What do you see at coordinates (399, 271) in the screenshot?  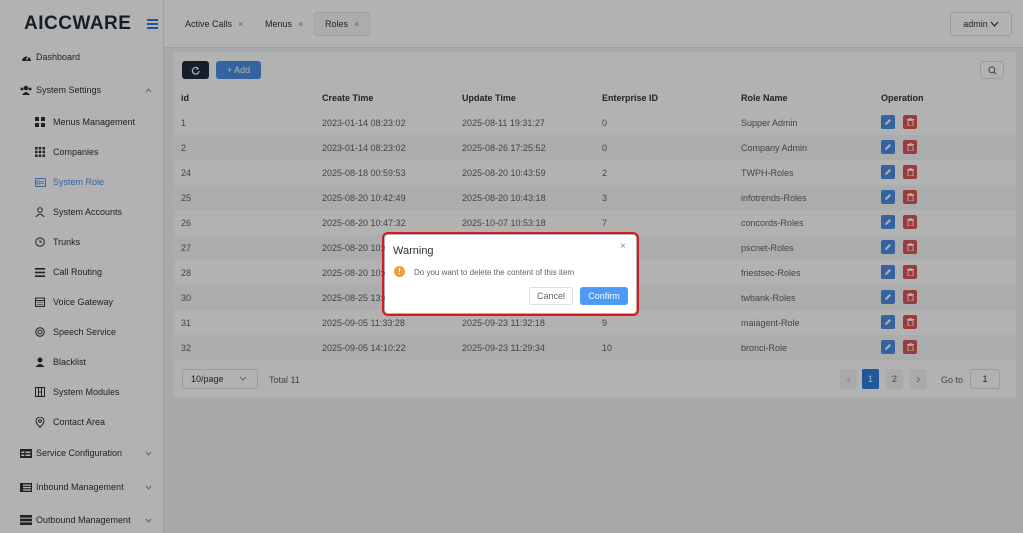 I see `warning-icon: !` at bounding box center [399, 271].